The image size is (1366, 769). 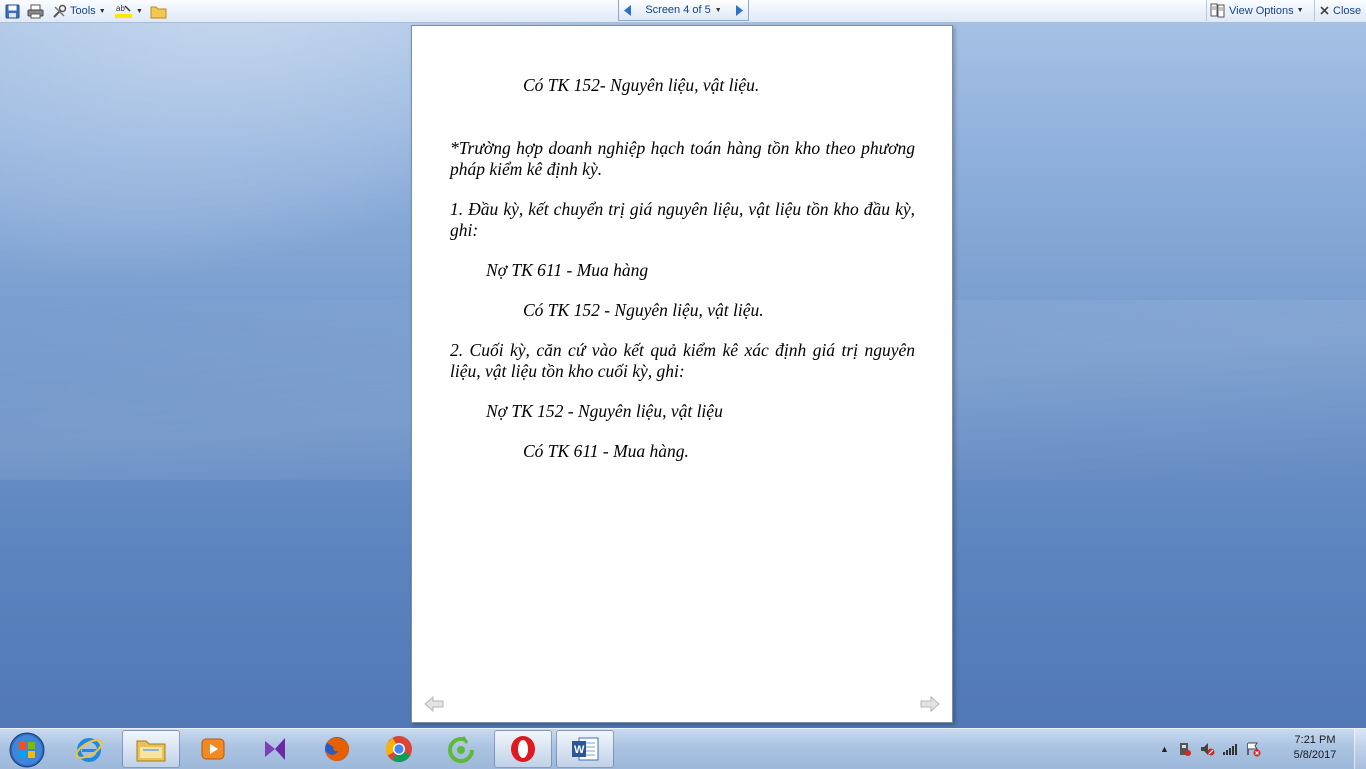 What do you see at coordinates (1217, 10) in the screenshot?
I see `view-options-icon` at bounding box center [1217, 10].